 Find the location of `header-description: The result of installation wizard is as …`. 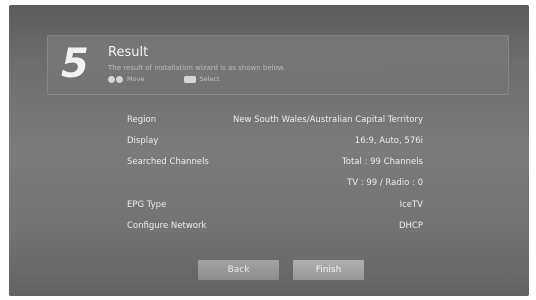

header-description: The result of installation wizard is as … is located at coordinates (197, 68).